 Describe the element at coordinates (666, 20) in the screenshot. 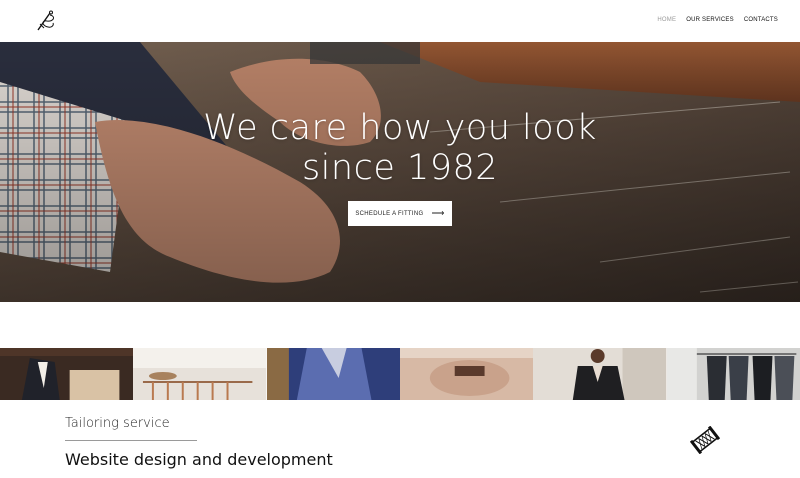

I see `nav-home: HOME` at that location.